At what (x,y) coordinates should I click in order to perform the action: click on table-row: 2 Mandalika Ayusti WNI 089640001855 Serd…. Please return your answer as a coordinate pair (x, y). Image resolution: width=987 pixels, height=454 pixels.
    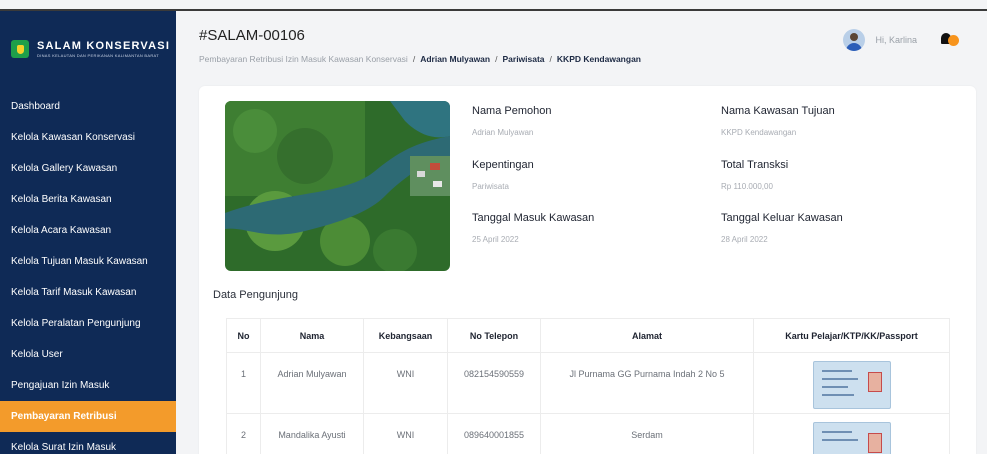
    Looking at the image, I should click on (588, 433).